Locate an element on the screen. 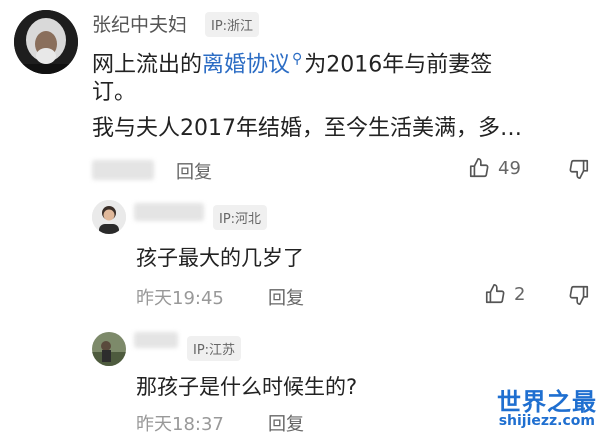 The height and width of the screenshot is (439, 607). reply-text: 孩子最大的几岁了 is located at coordinates (220, 258).